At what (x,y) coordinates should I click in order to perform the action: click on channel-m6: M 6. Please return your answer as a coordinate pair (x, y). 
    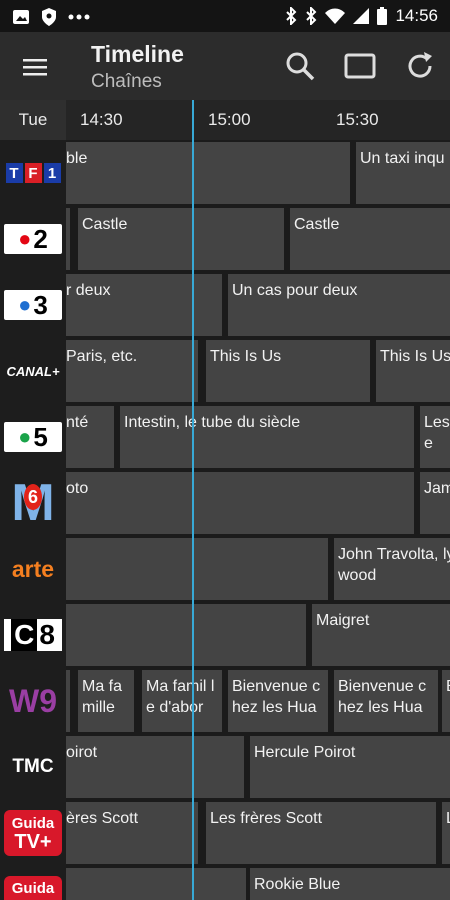
    Looking at the image, I should click on (33, 503).